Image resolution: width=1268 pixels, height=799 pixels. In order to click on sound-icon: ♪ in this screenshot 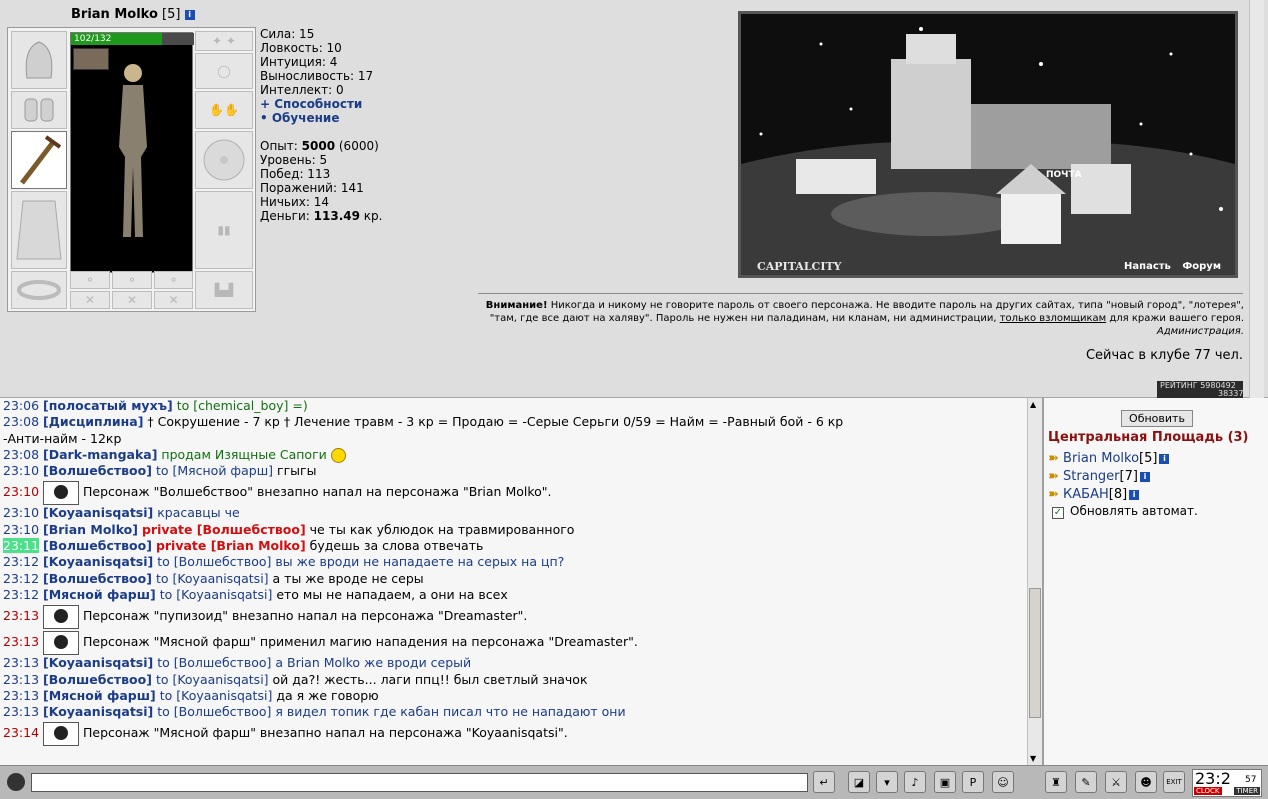, I will do `click(915, 782)`.